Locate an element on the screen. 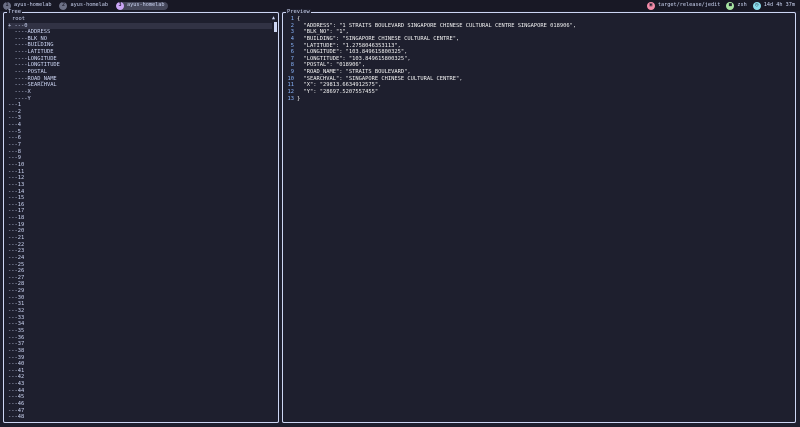  tree-node: ---46 is located at coordinates (140, 404).